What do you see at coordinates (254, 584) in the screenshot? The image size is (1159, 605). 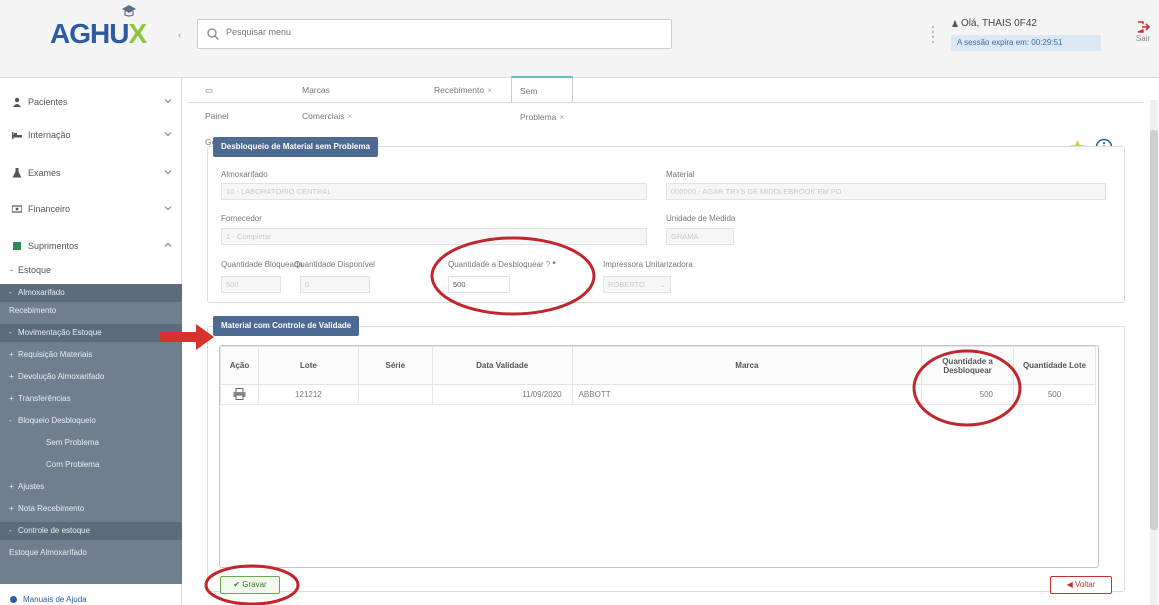 I see `save-label: Gravar` at bounding box center [254, 584].